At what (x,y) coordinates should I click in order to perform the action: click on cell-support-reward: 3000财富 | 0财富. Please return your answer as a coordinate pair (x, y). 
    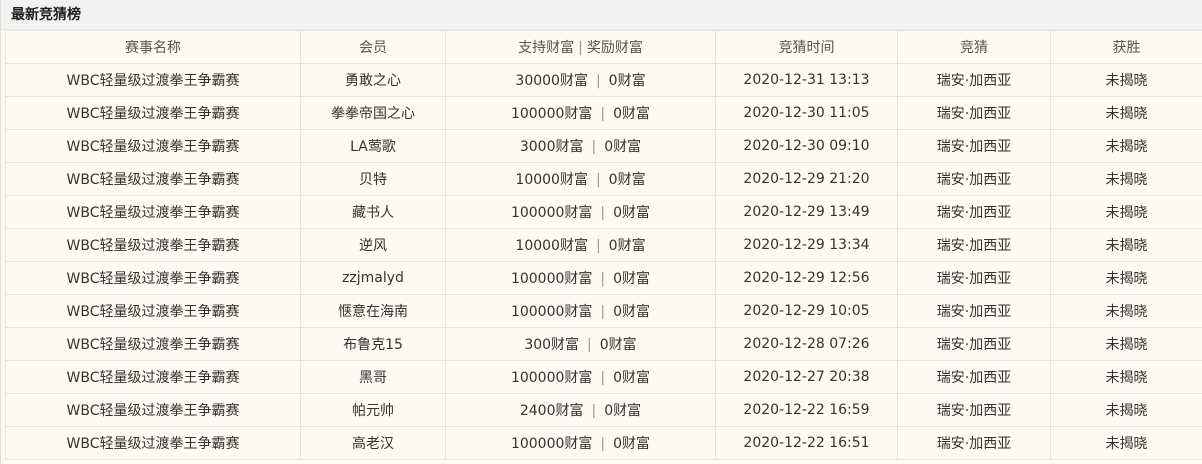
    Looking at the image, I should click on (580, 146).